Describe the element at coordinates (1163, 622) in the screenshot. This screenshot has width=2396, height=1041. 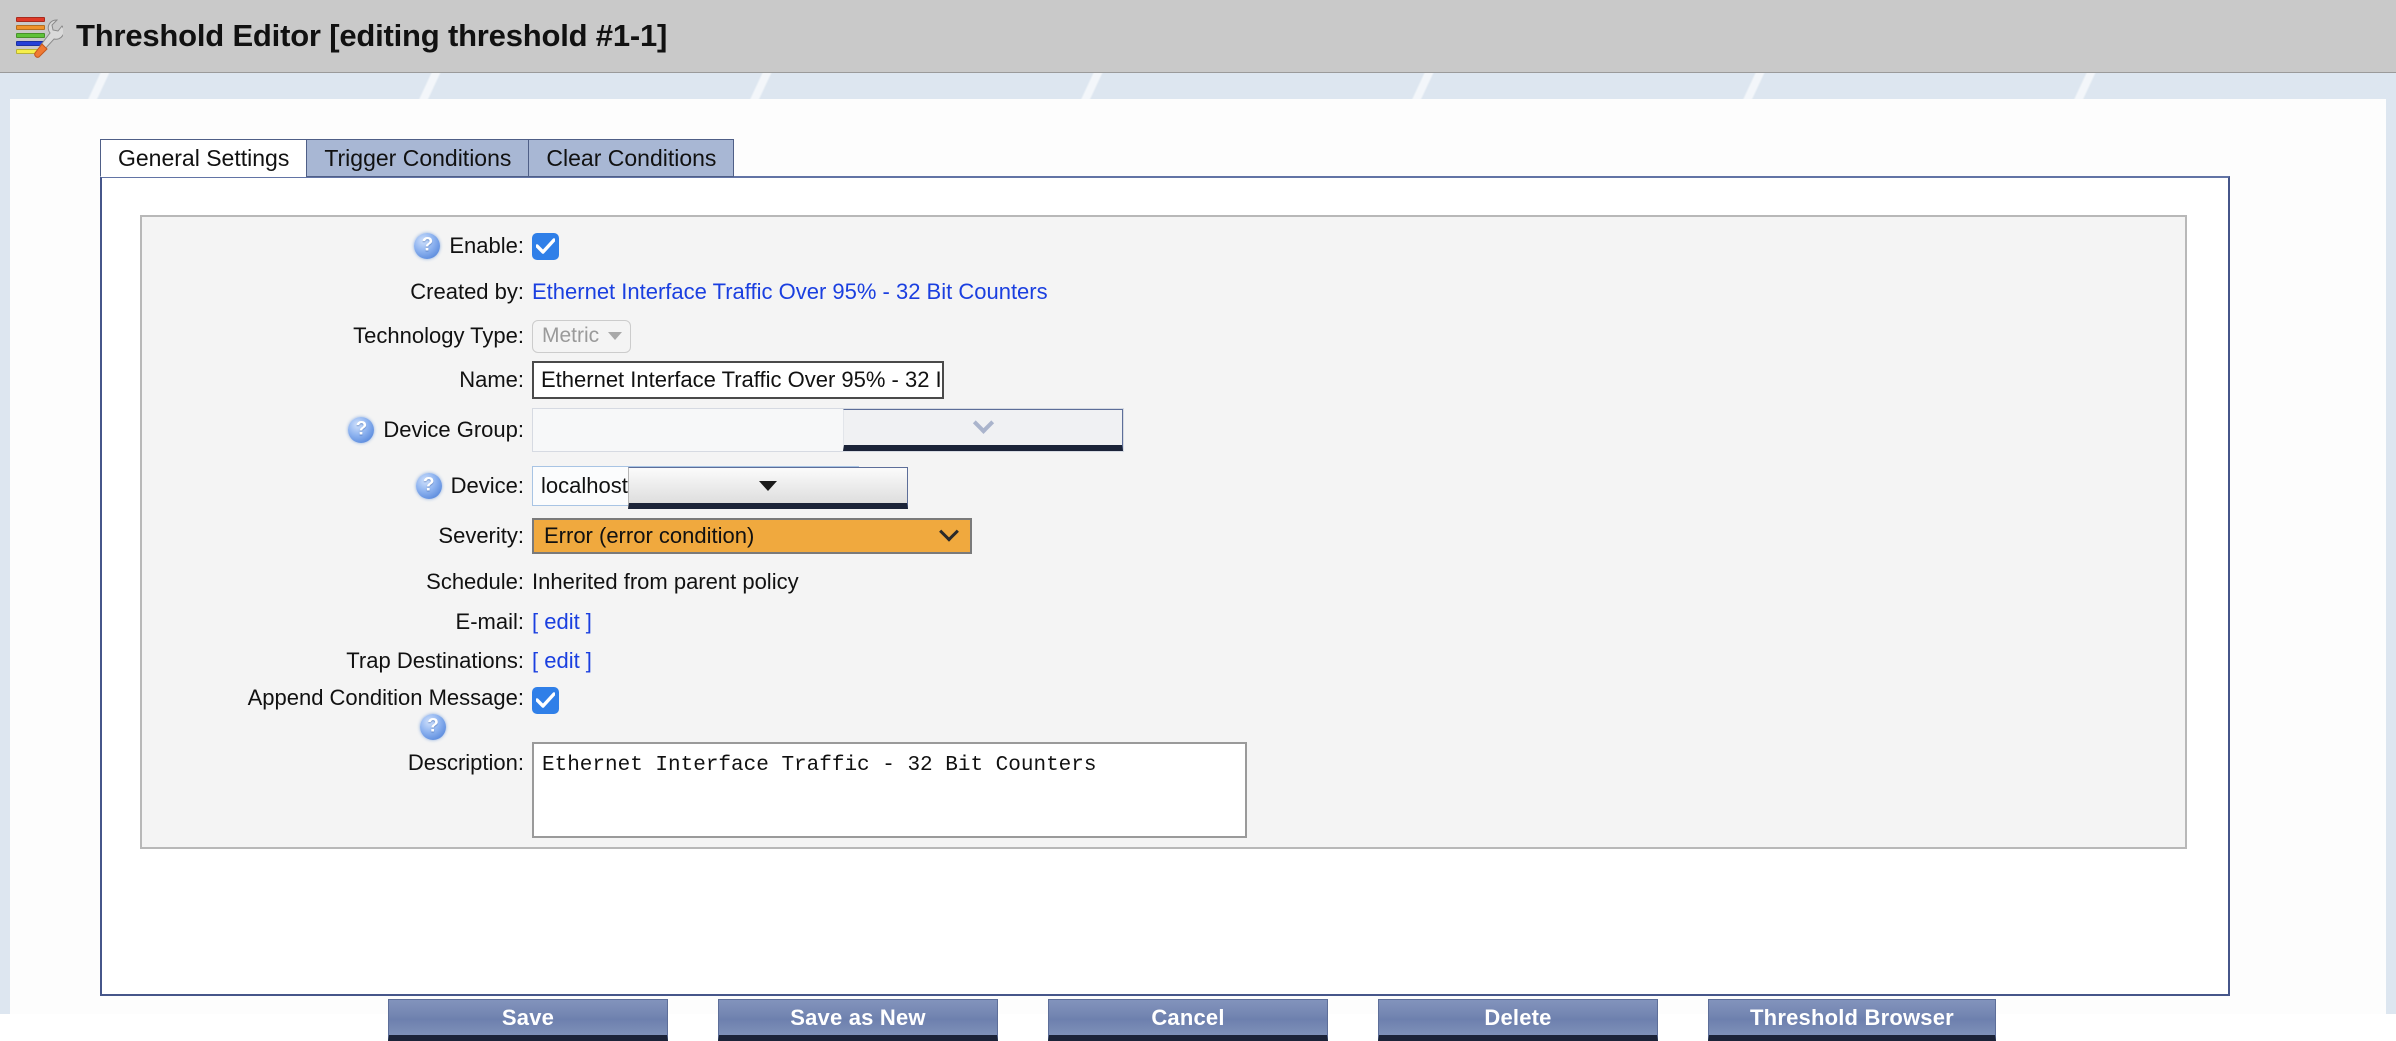
I see `field-row-email: E-mail: [ edit ]` at that location.